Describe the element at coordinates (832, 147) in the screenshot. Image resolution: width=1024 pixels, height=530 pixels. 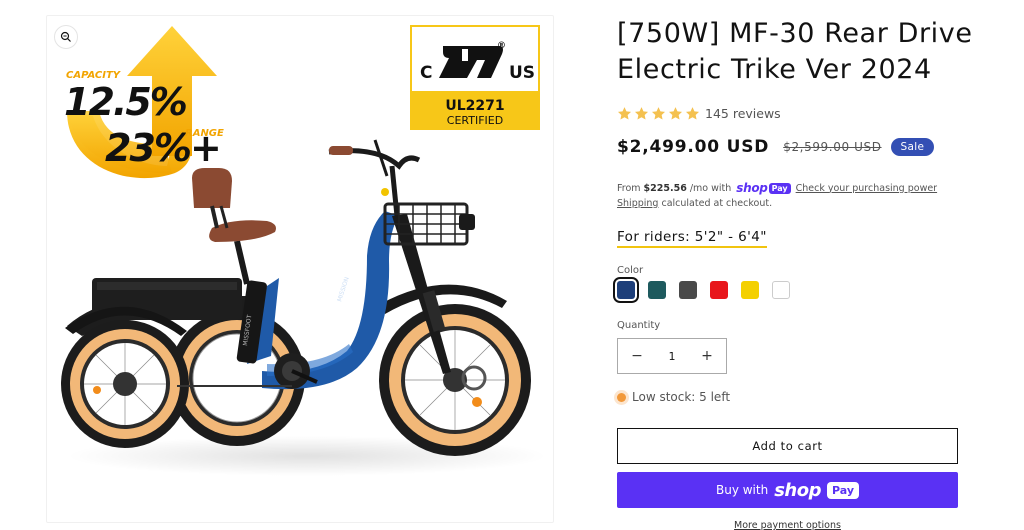
I see `compare-price: $2,599.00 USD` at that location.